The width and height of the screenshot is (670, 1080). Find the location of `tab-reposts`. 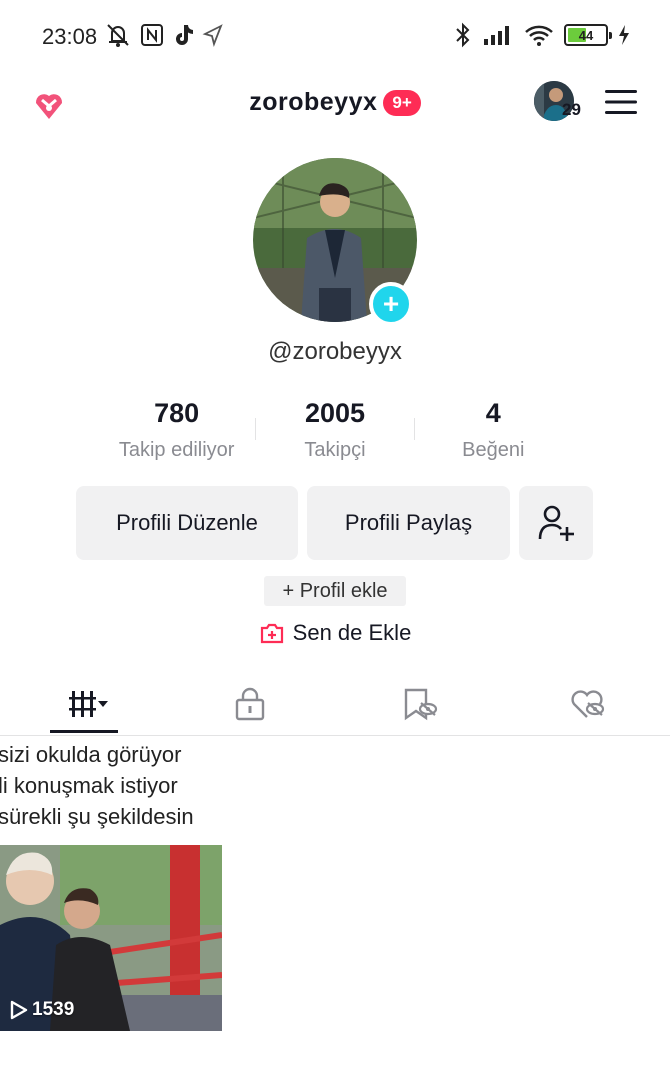

tab-reposts is located at coordinates (420, 704).